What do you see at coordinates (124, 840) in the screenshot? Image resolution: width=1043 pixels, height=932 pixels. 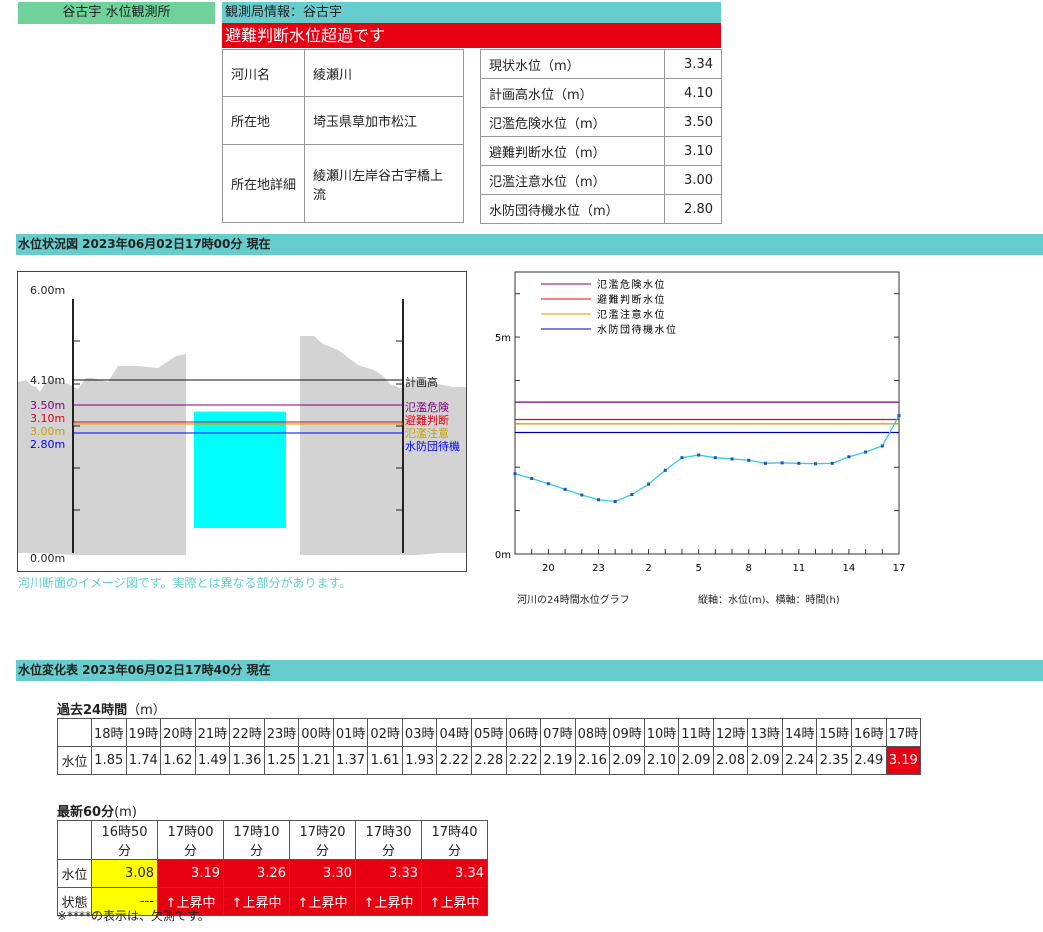 I see `recent-time-0: 16時50分` at bounding box center [124, 840].